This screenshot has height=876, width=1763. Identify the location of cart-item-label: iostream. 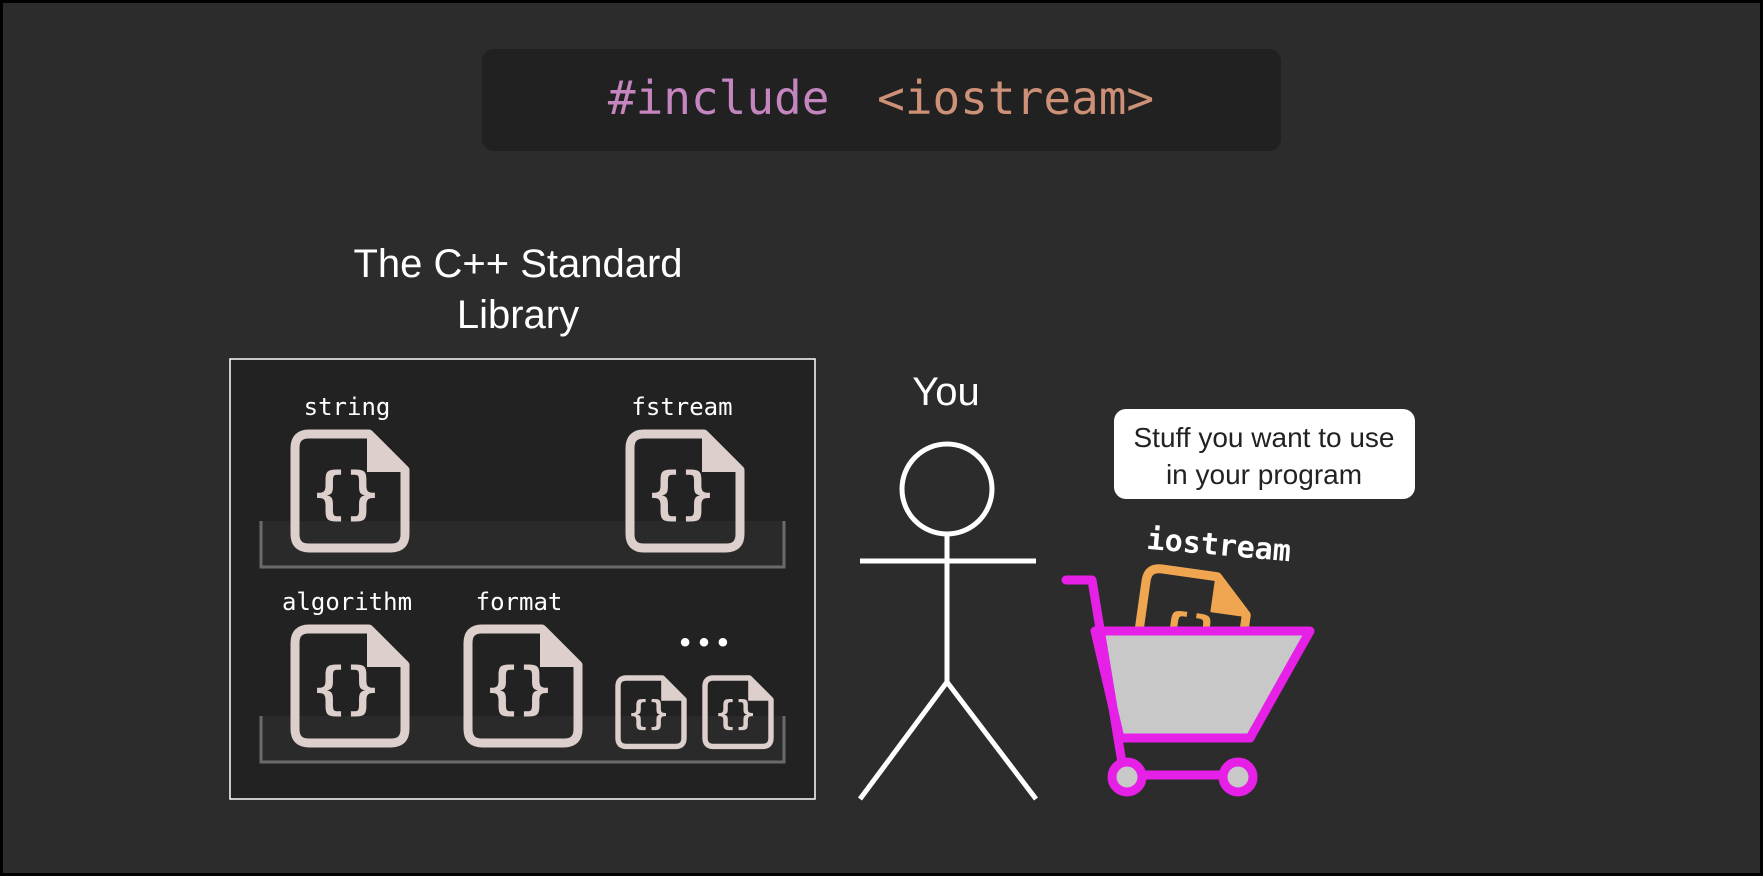
(1218, 545).